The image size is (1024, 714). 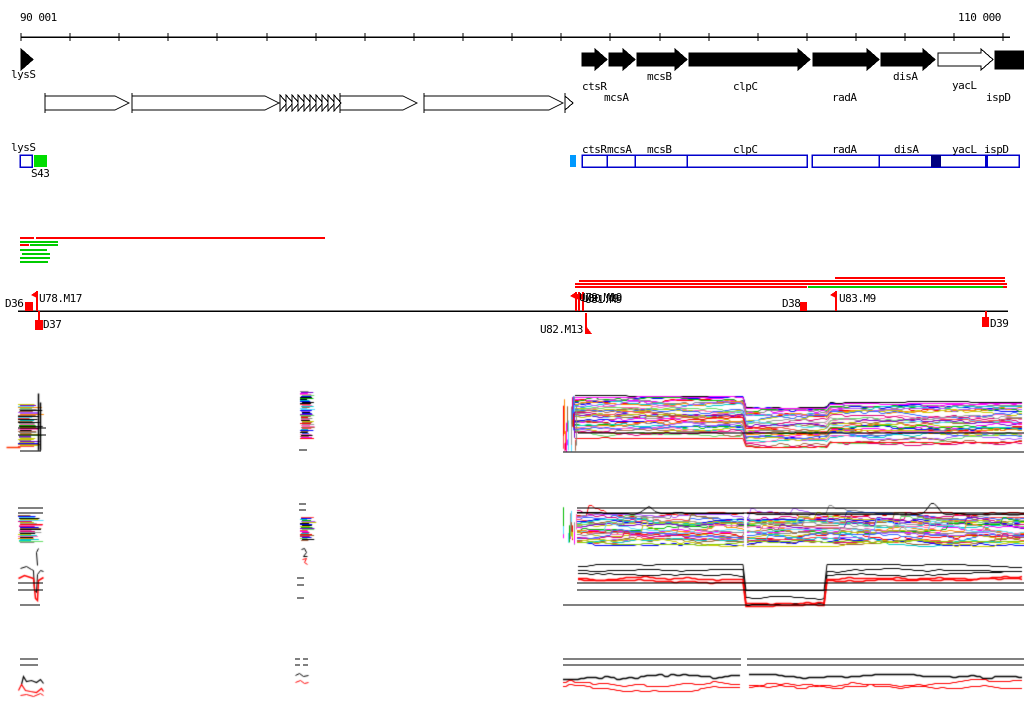 What do you see at coordinates (622, 59) in the screenshot?
I see `gene-arrow-mcsA` at bounding box center [622, 59].